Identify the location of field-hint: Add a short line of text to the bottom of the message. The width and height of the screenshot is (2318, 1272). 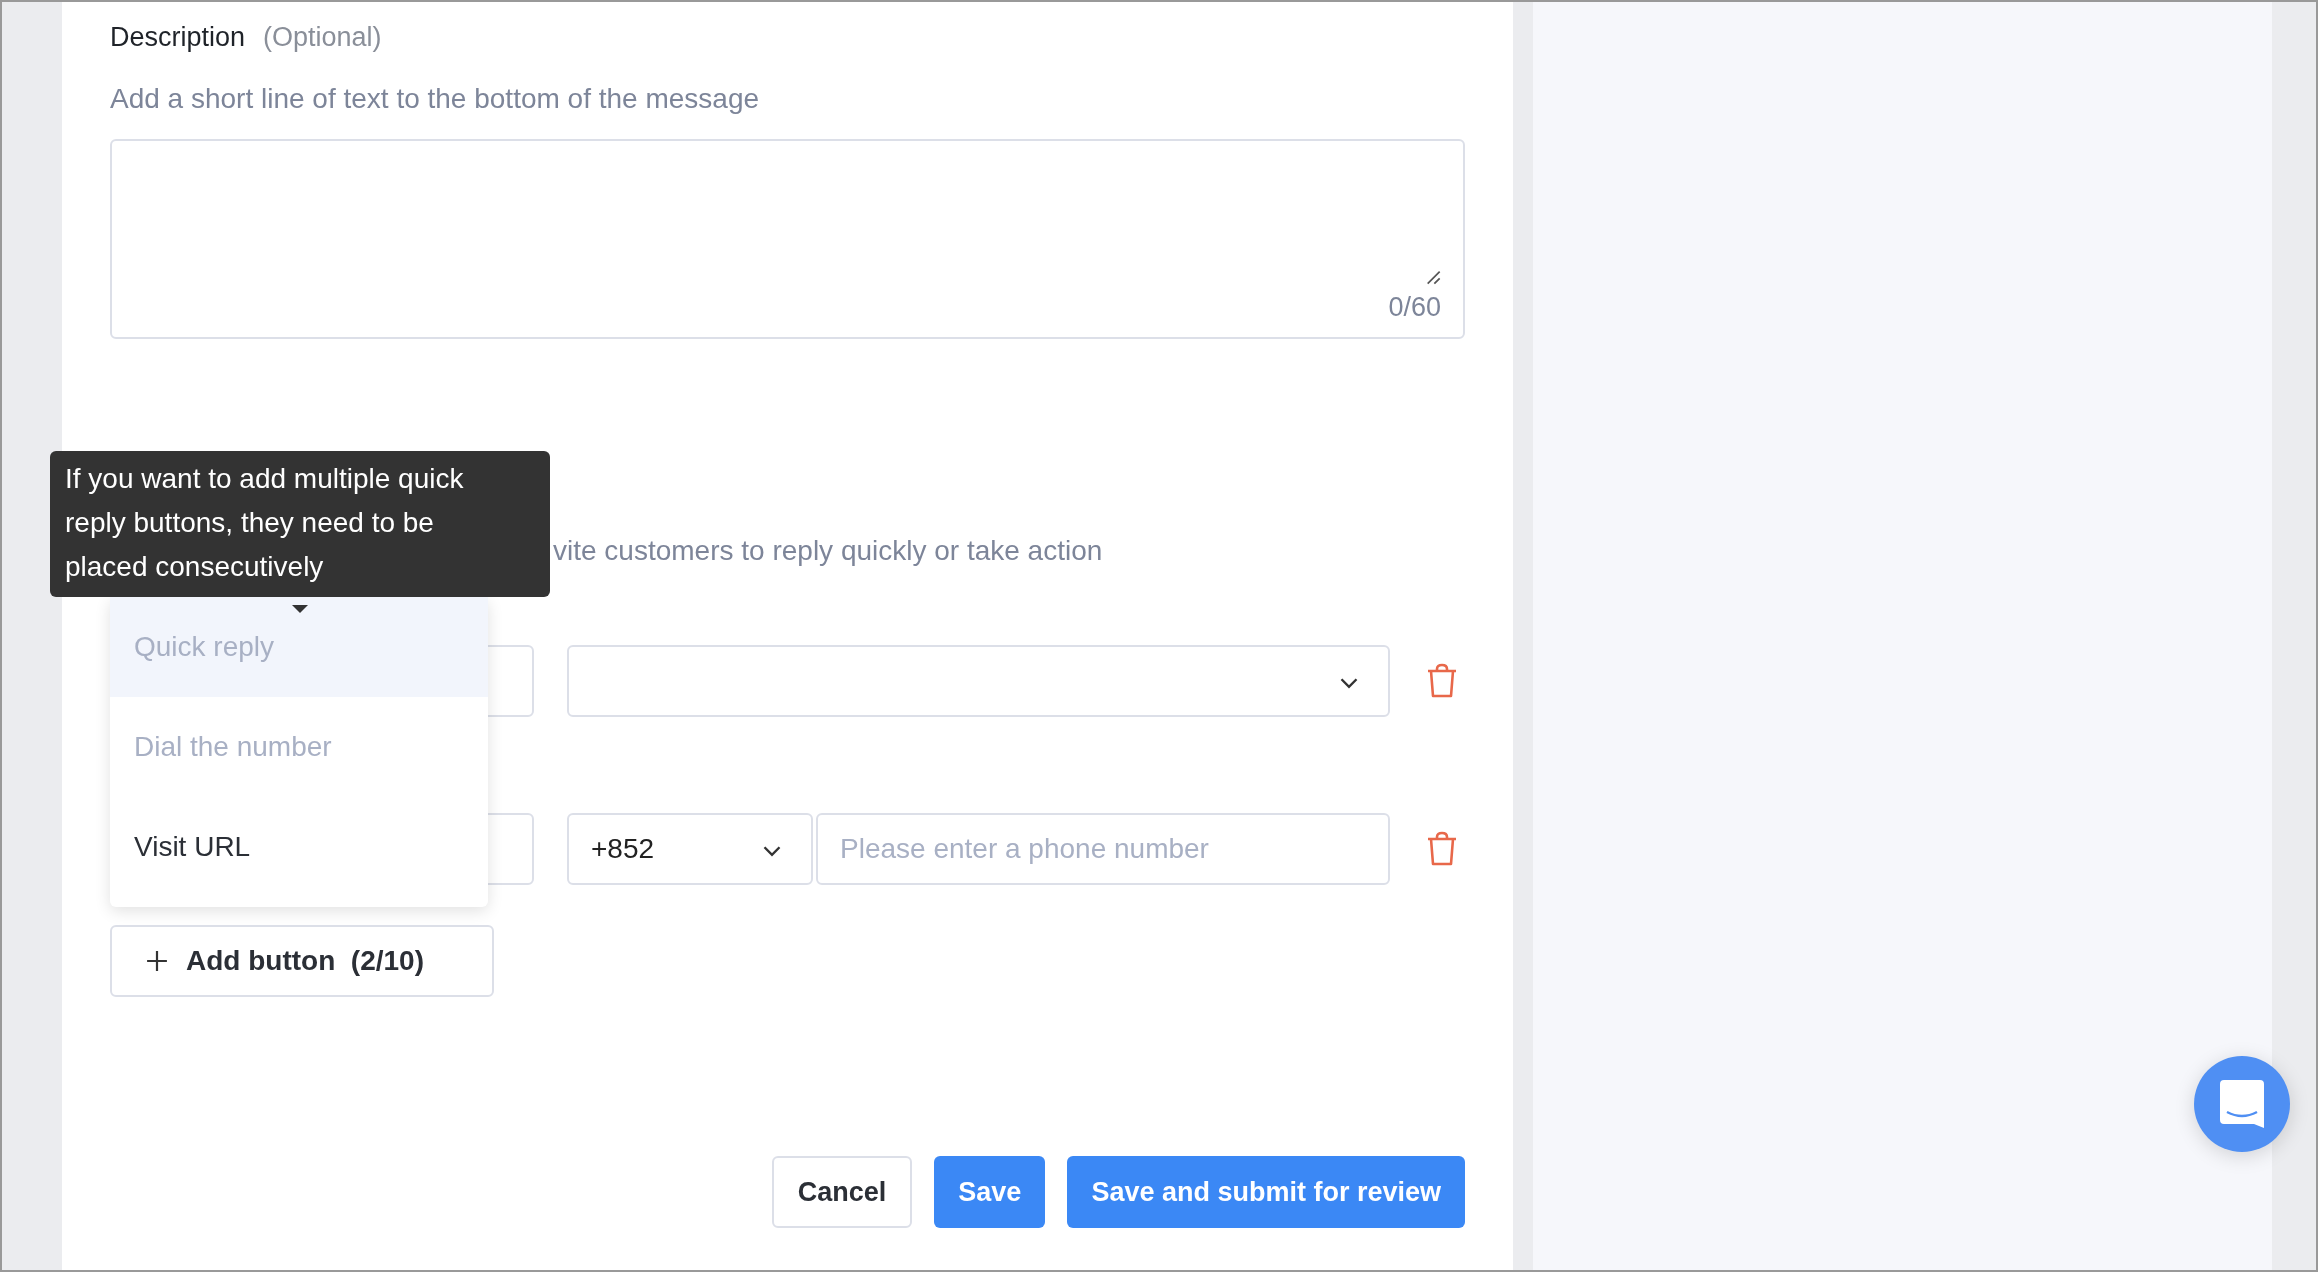
(435, 99).